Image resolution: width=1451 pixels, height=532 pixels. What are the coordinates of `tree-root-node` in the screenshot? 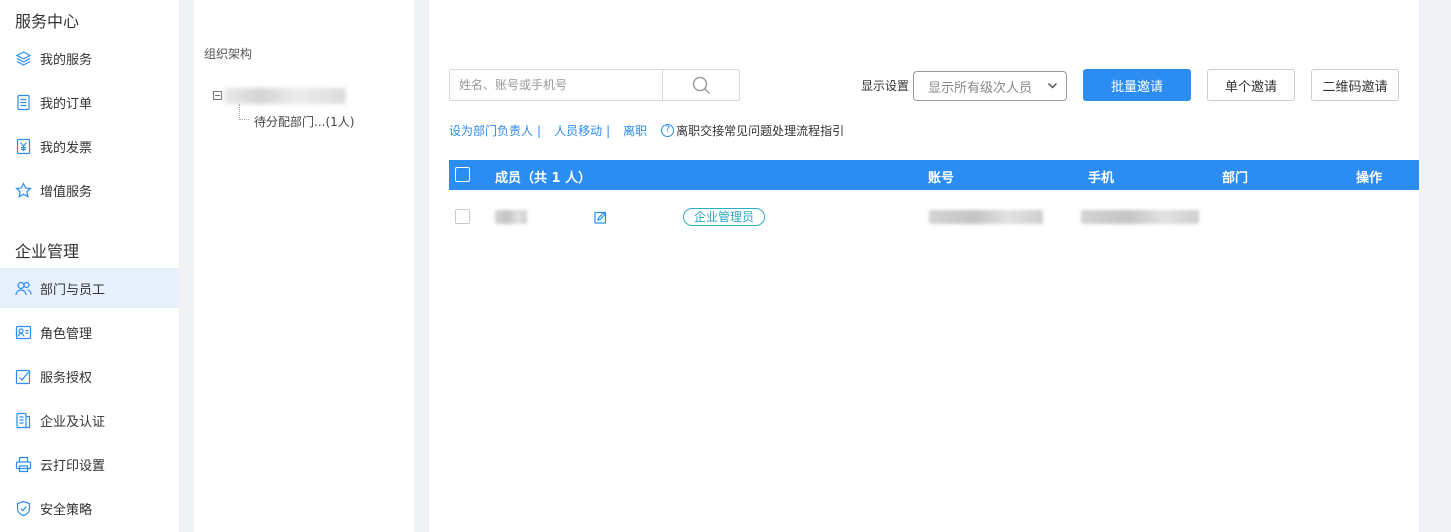 It's located at (285, 96).